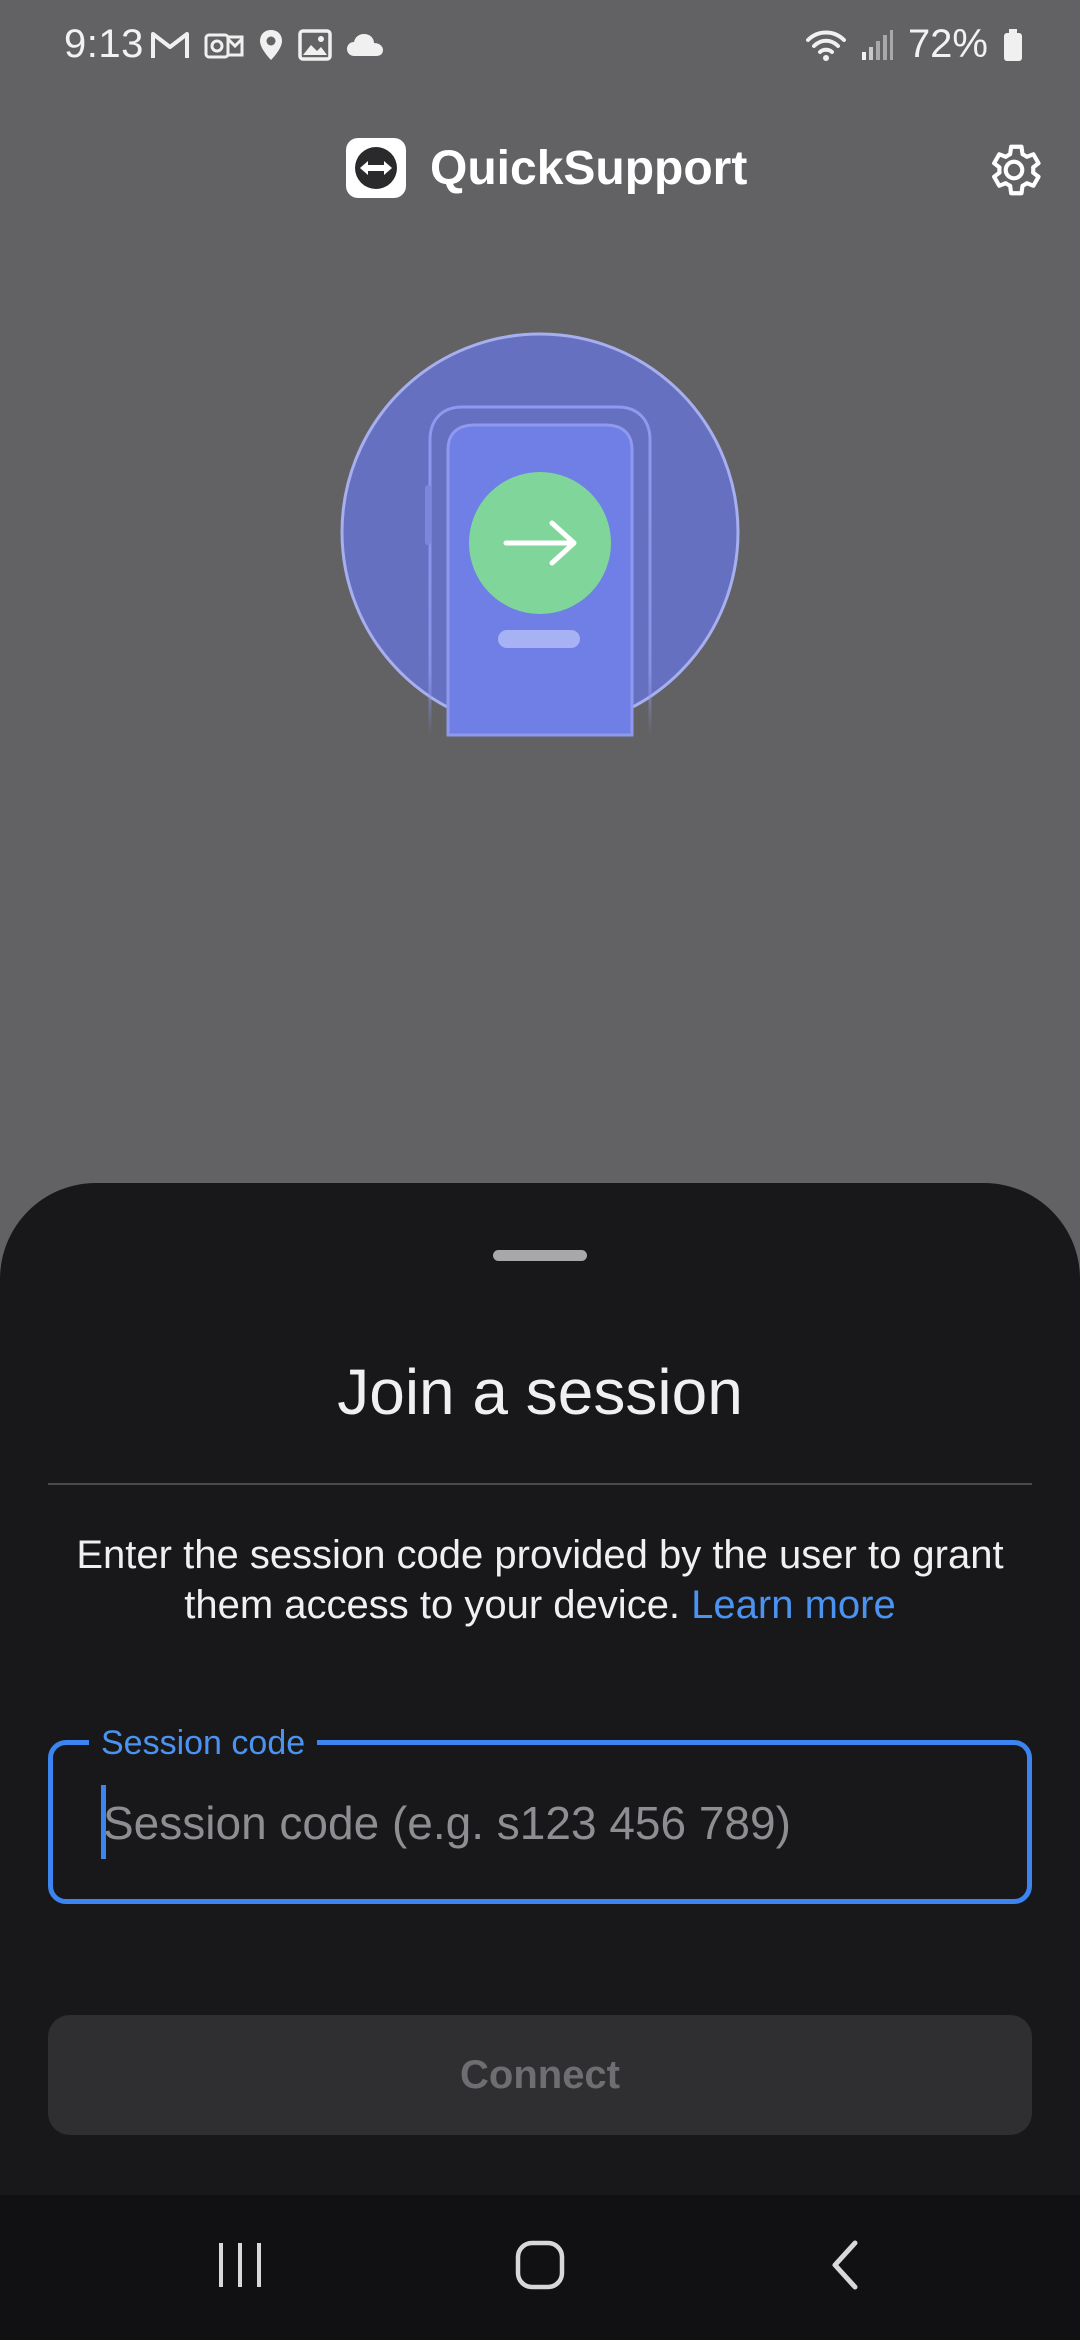 This screenshot has width=1080, height=2340. Describe the element at coordinates (589, 168) in the screenshot. I see `app-title: QuickSupport` at that location.